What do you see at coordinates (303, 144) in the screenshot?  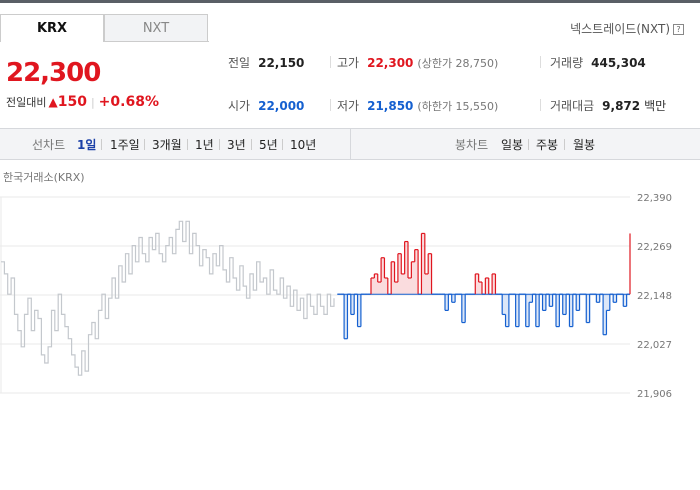 I see `period-10y: 10년` at bounding box center [303, 144].